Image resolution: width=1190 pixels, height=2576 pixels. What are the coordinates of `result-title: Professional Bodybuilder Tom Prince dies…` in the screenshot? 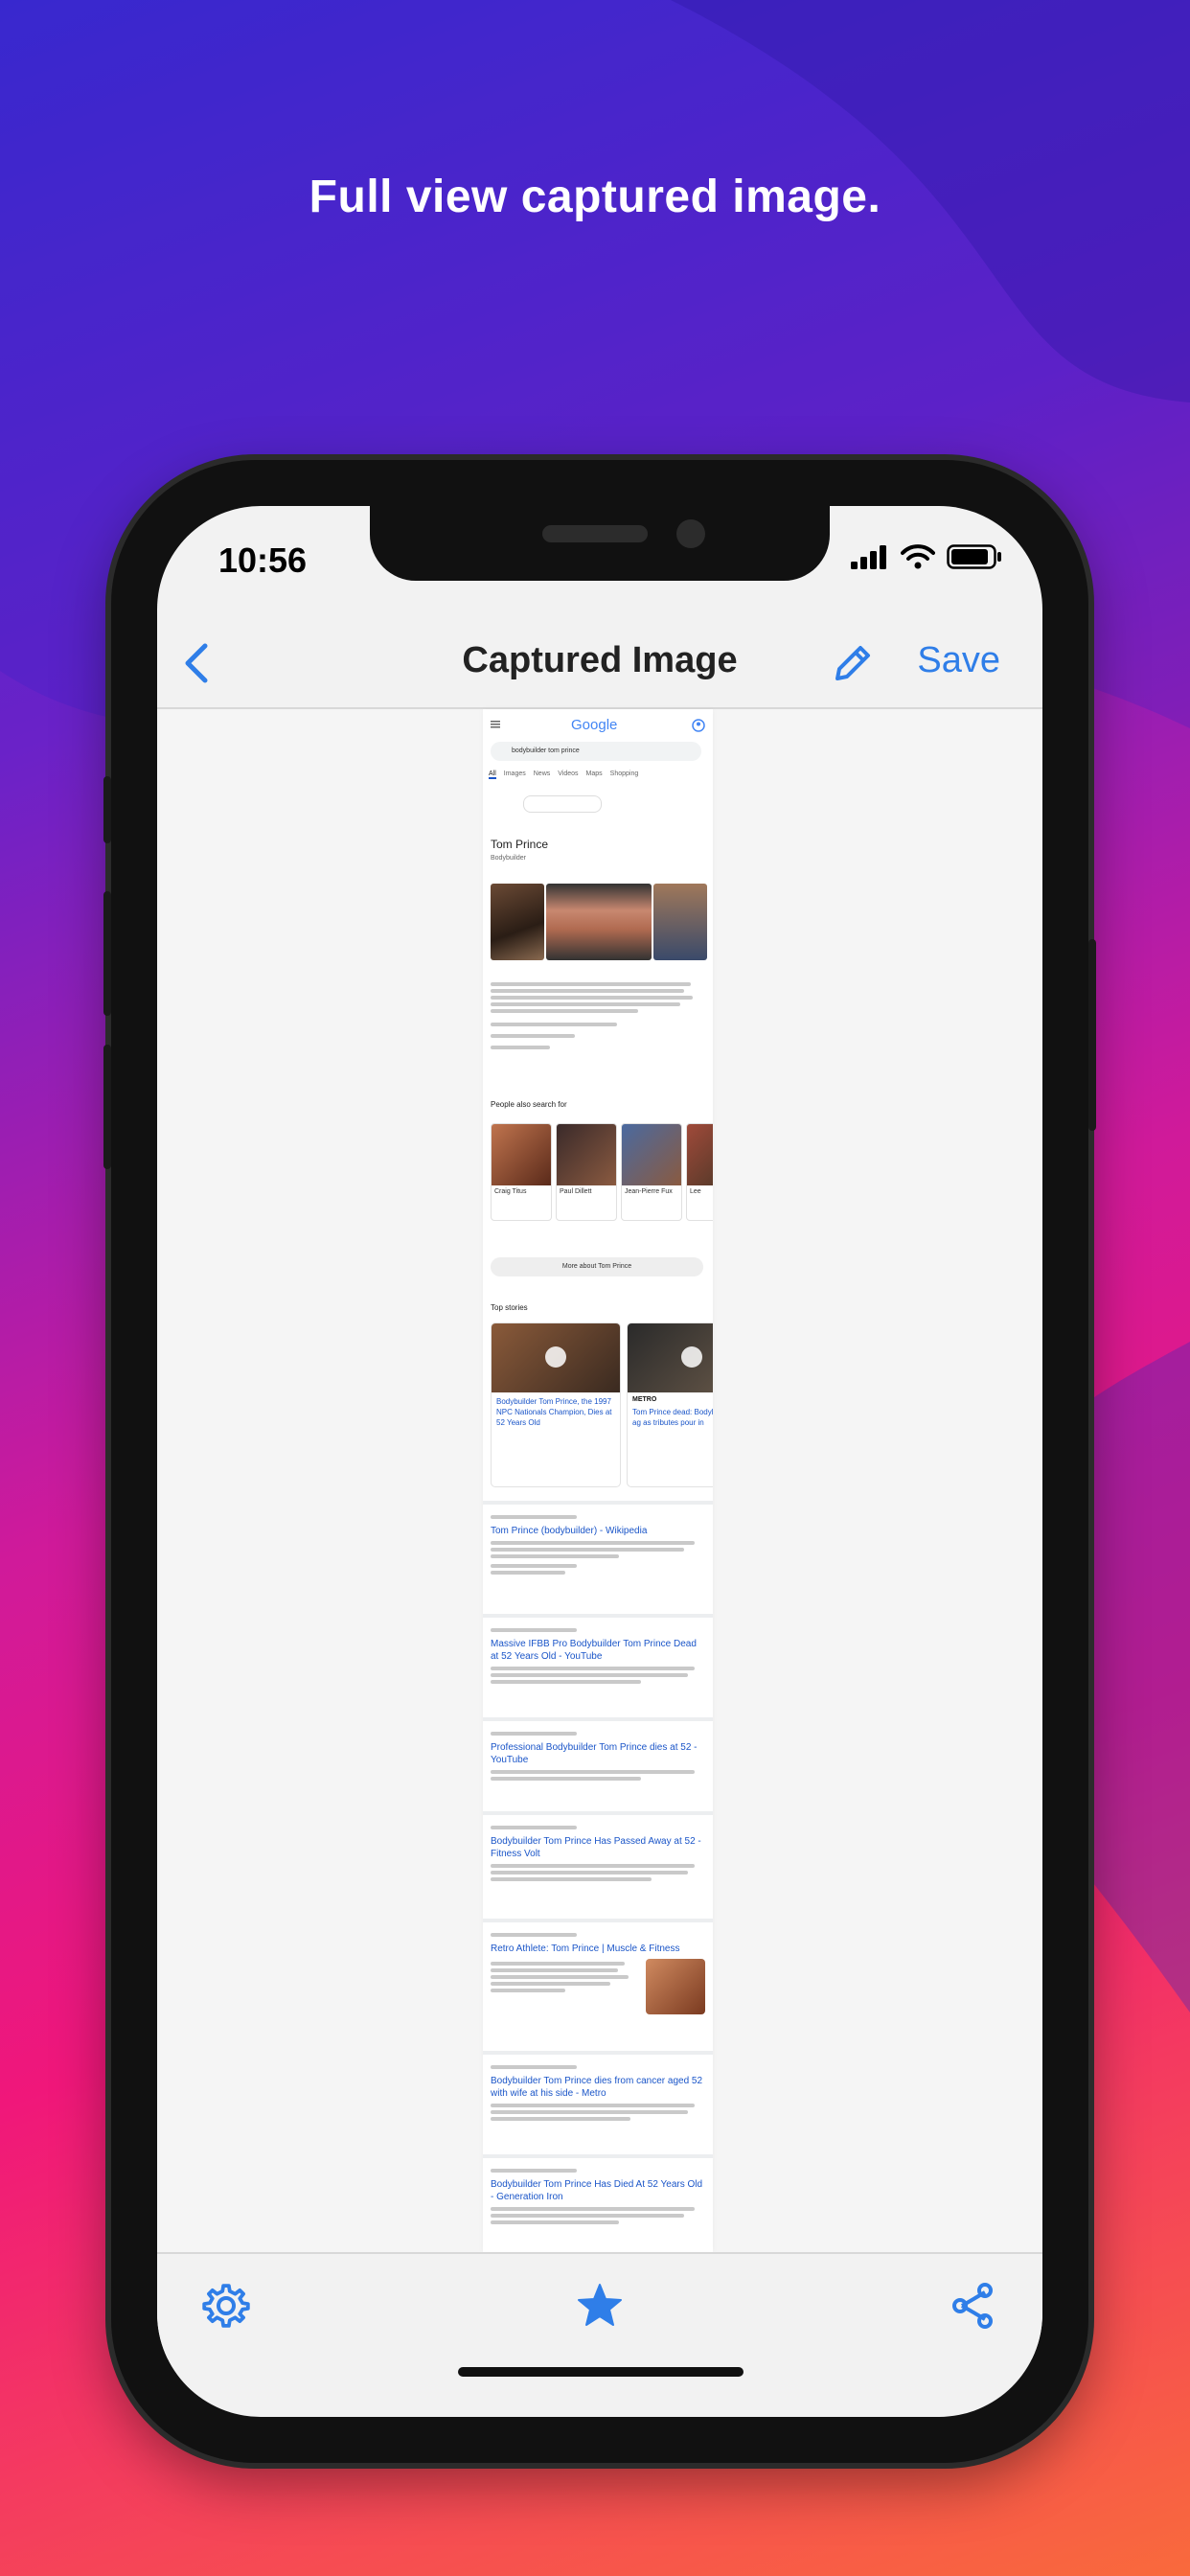 It's located at (594, 1753).